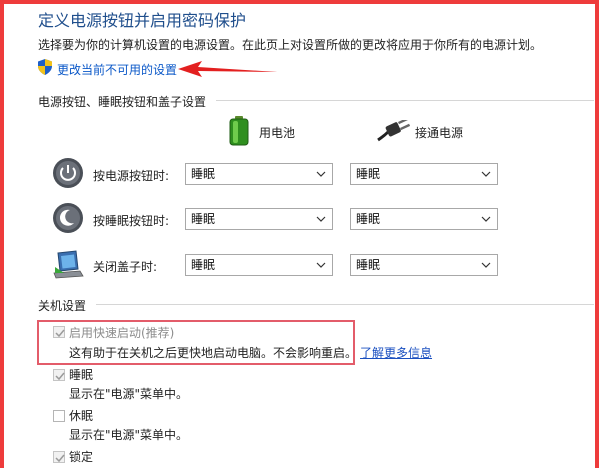  What do you see at coordinates (424, 219) in the screenshot?
I see `sleep-button-plugged-select: 睡眠` at bounding box center [424, 219].